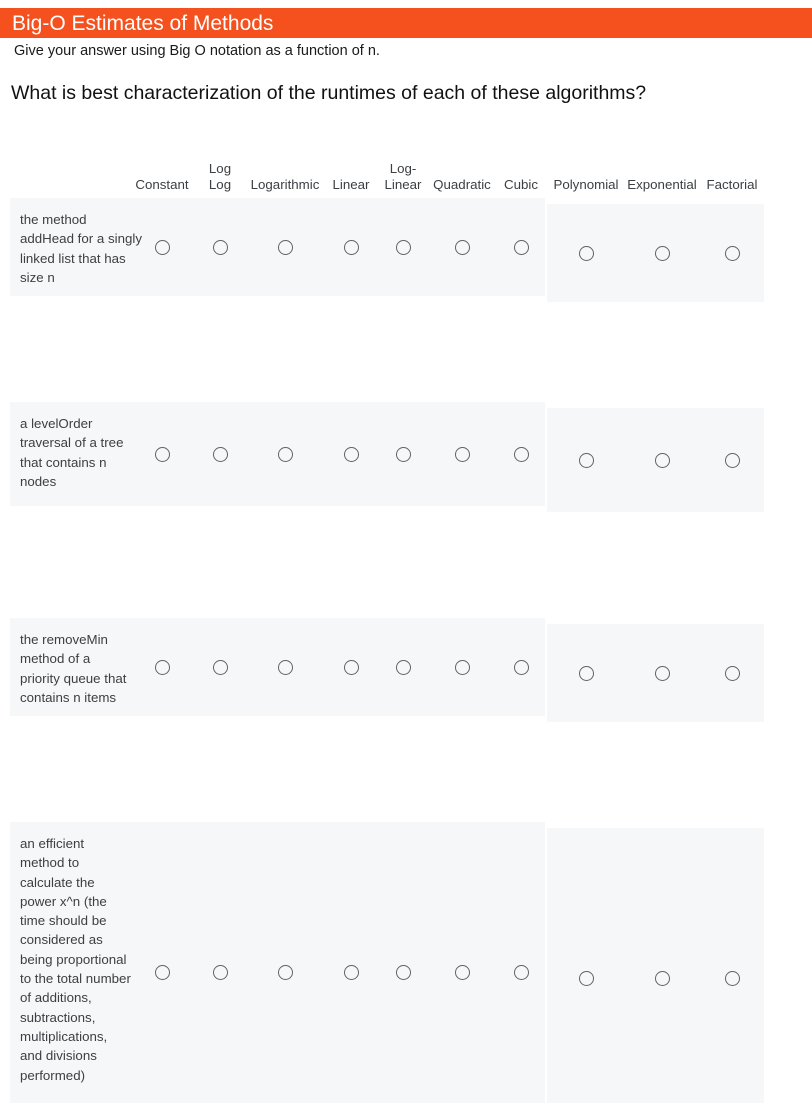  What do you see at coordinates (162, 184) in the screenshot?
I see `column-header-label: Constant` at bounding box center [162, 184].